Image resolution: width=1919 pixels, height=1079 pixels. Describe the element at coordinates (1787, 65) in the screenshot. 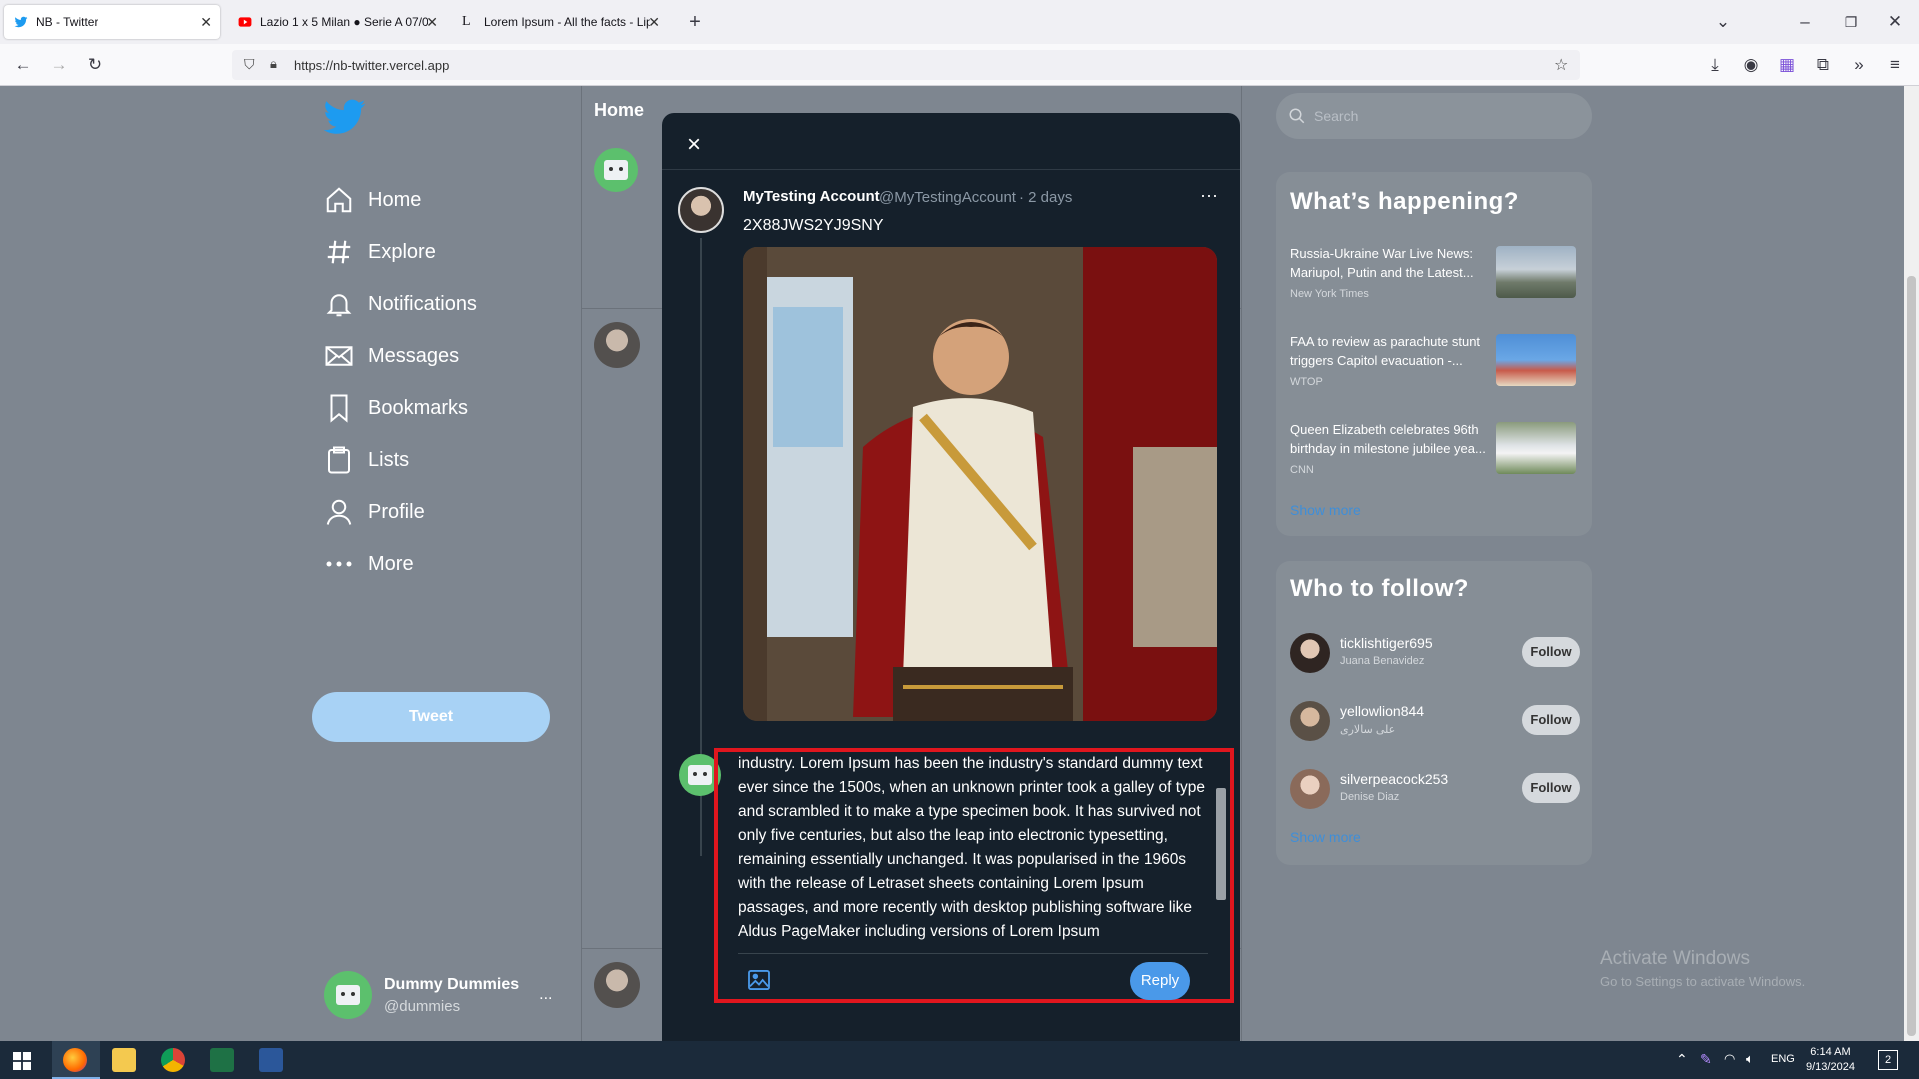

I see `extension-icon: ▦` at that location.